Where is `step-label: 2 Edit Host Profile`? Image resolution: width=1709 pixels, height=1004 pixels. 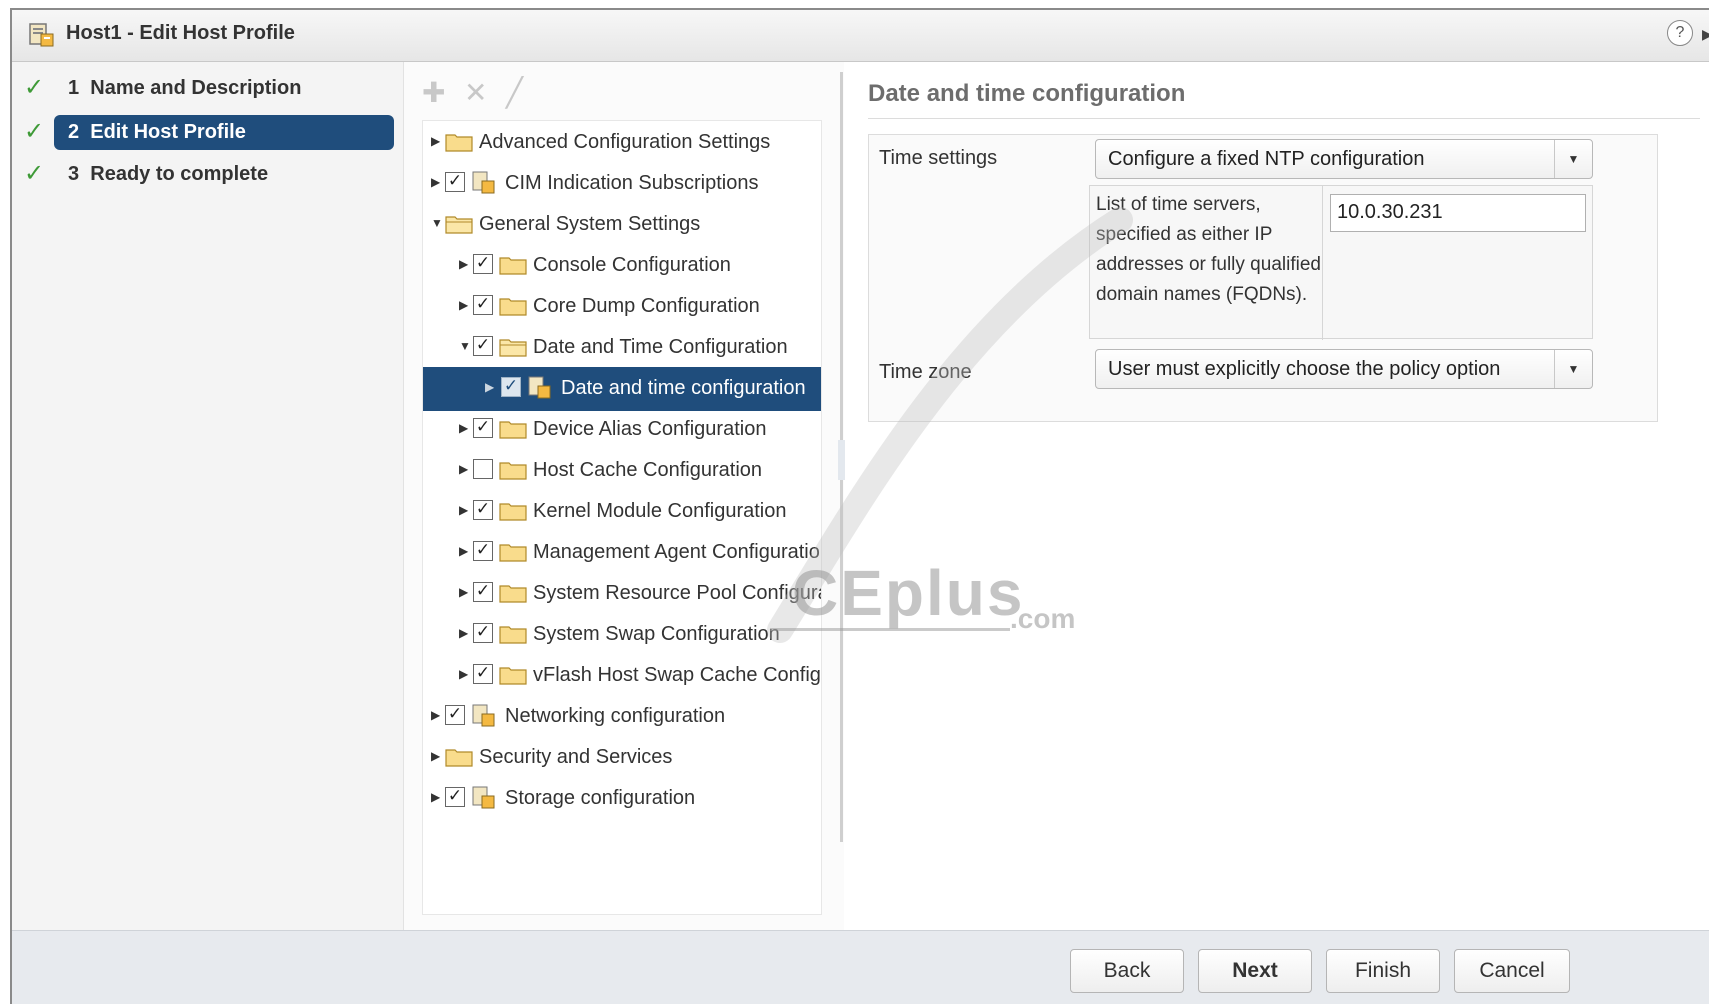 step-label: 2 Edit Host Profile is located at coordinates (224, 132).